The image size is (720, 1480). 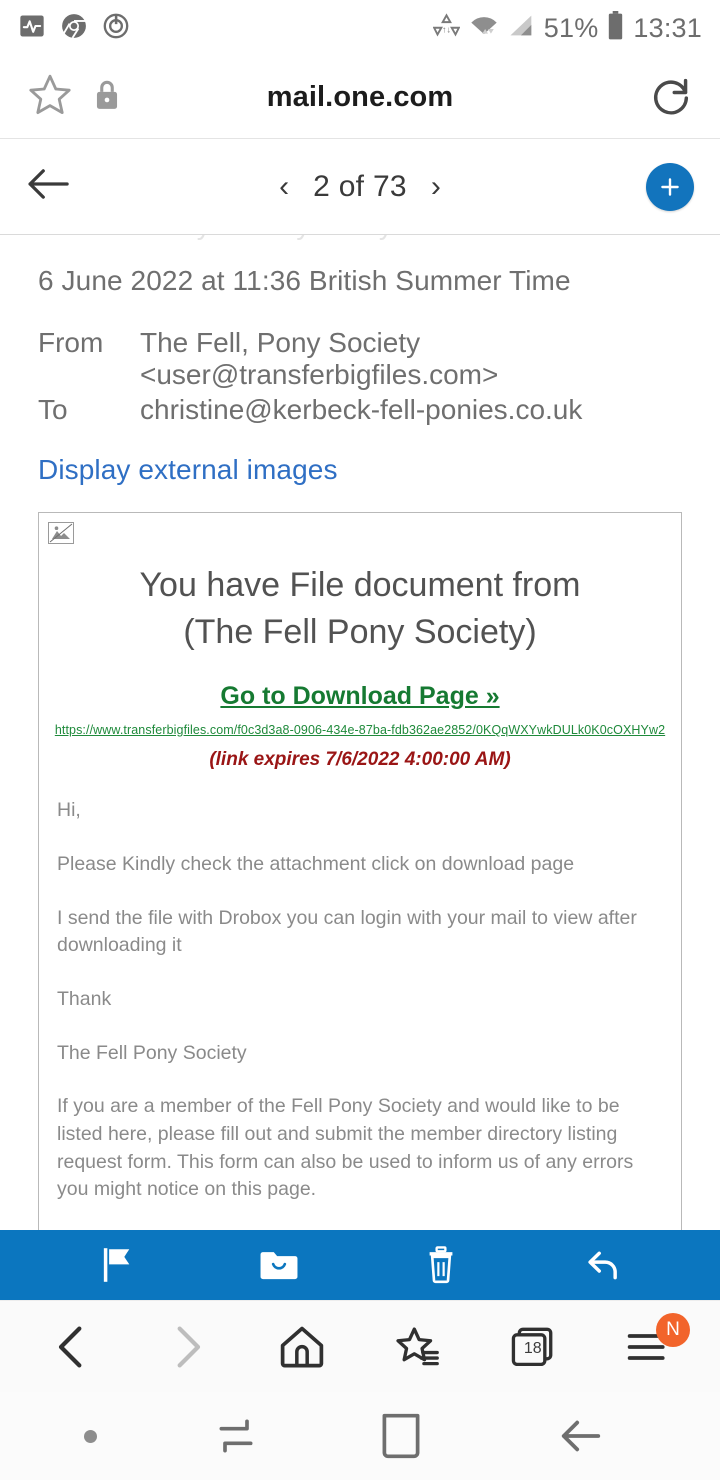 What do you see at coordinates (418, 1347) in the screenshot?
I see `bookmarks-star-icon` at bounding box center [418, 1347].